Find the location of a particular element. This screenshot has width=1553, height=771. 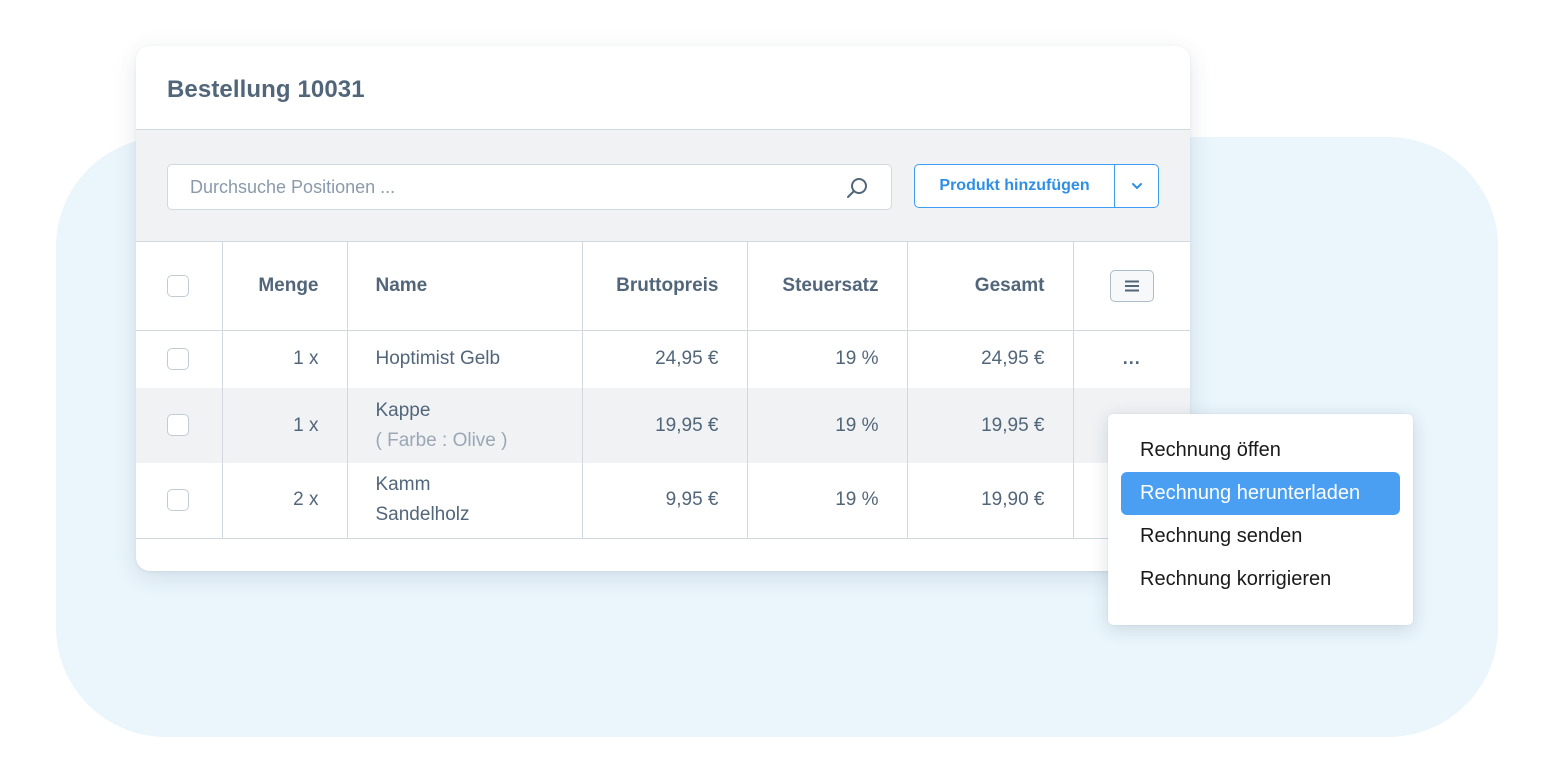

search-input is located at coordinates (498, 187).